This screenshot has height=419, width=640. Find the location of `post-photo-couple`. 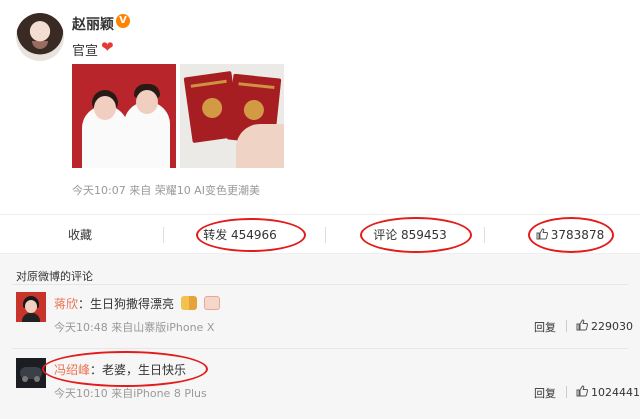

post-photo-couple is located at coordinates (124, 116).